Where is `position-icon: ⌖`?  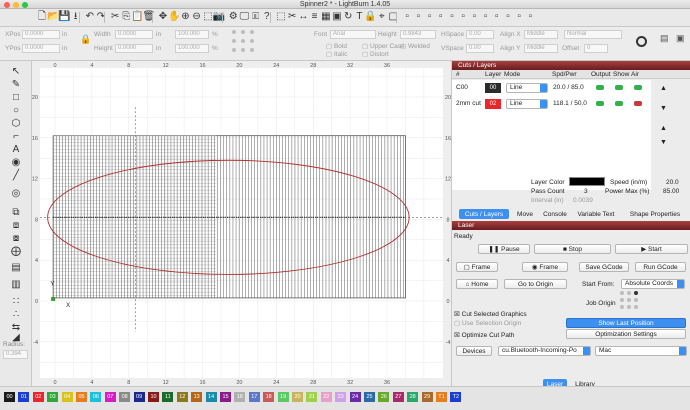
position-icon: ⌖ is located at coordinates (382, 17).